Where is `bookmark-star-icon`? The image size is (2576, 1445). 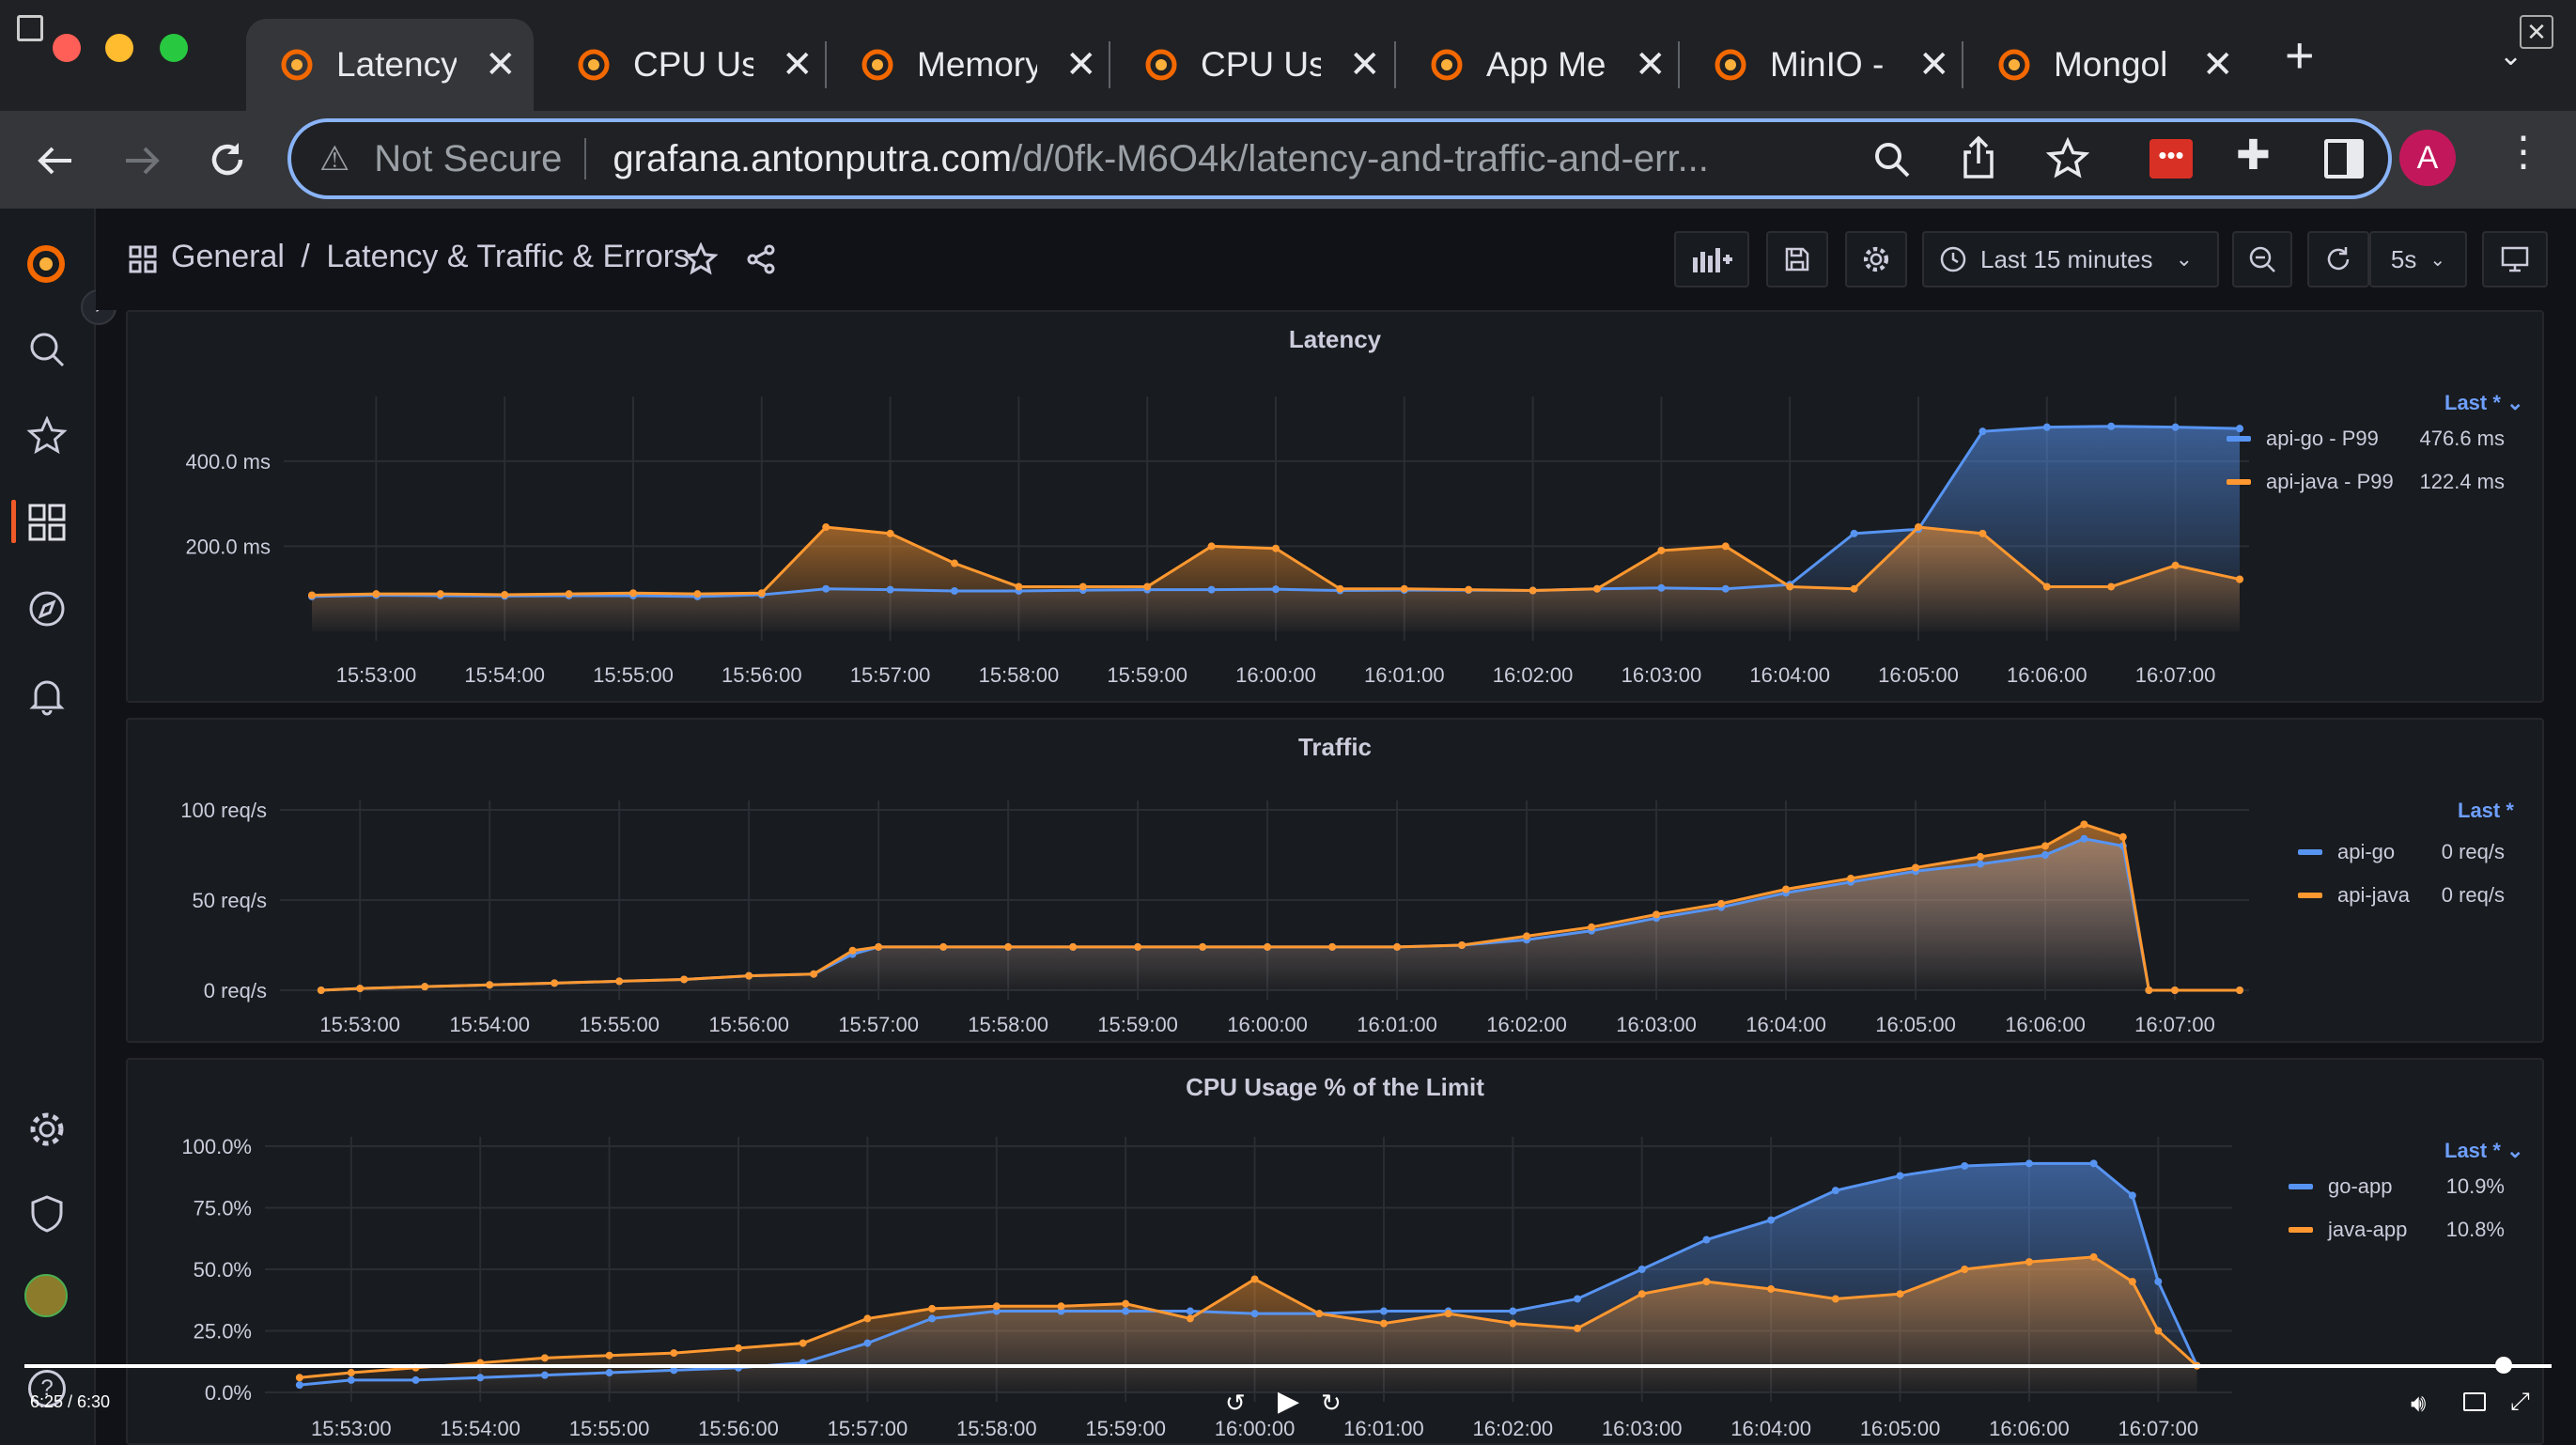 bookmark-star-icon is located at coordinates (2068, 158).